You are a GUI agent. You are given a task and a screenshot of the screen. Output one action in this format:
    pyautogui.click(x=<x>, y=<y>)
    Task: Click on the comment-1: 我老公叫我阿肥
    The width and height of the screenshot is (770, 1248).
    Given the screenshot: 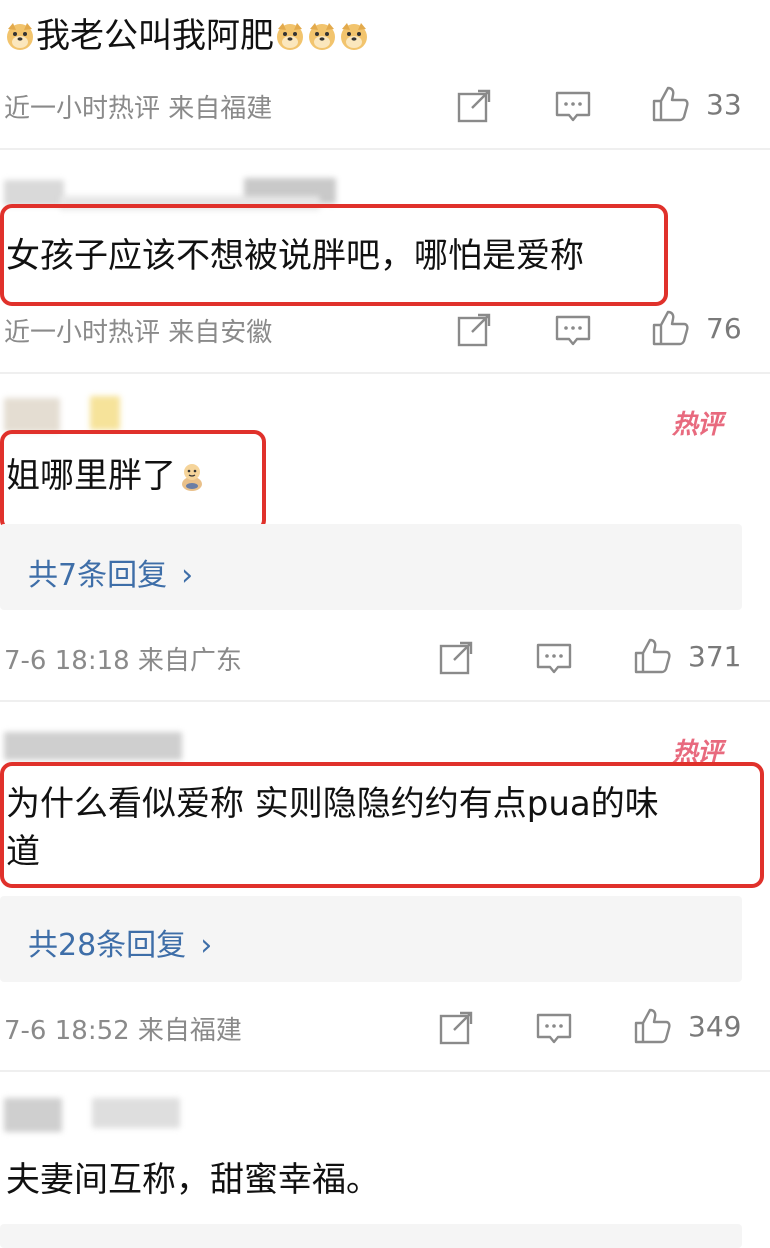 What is the action you would take?
    pyautogui.click(x=187, y=36)
    